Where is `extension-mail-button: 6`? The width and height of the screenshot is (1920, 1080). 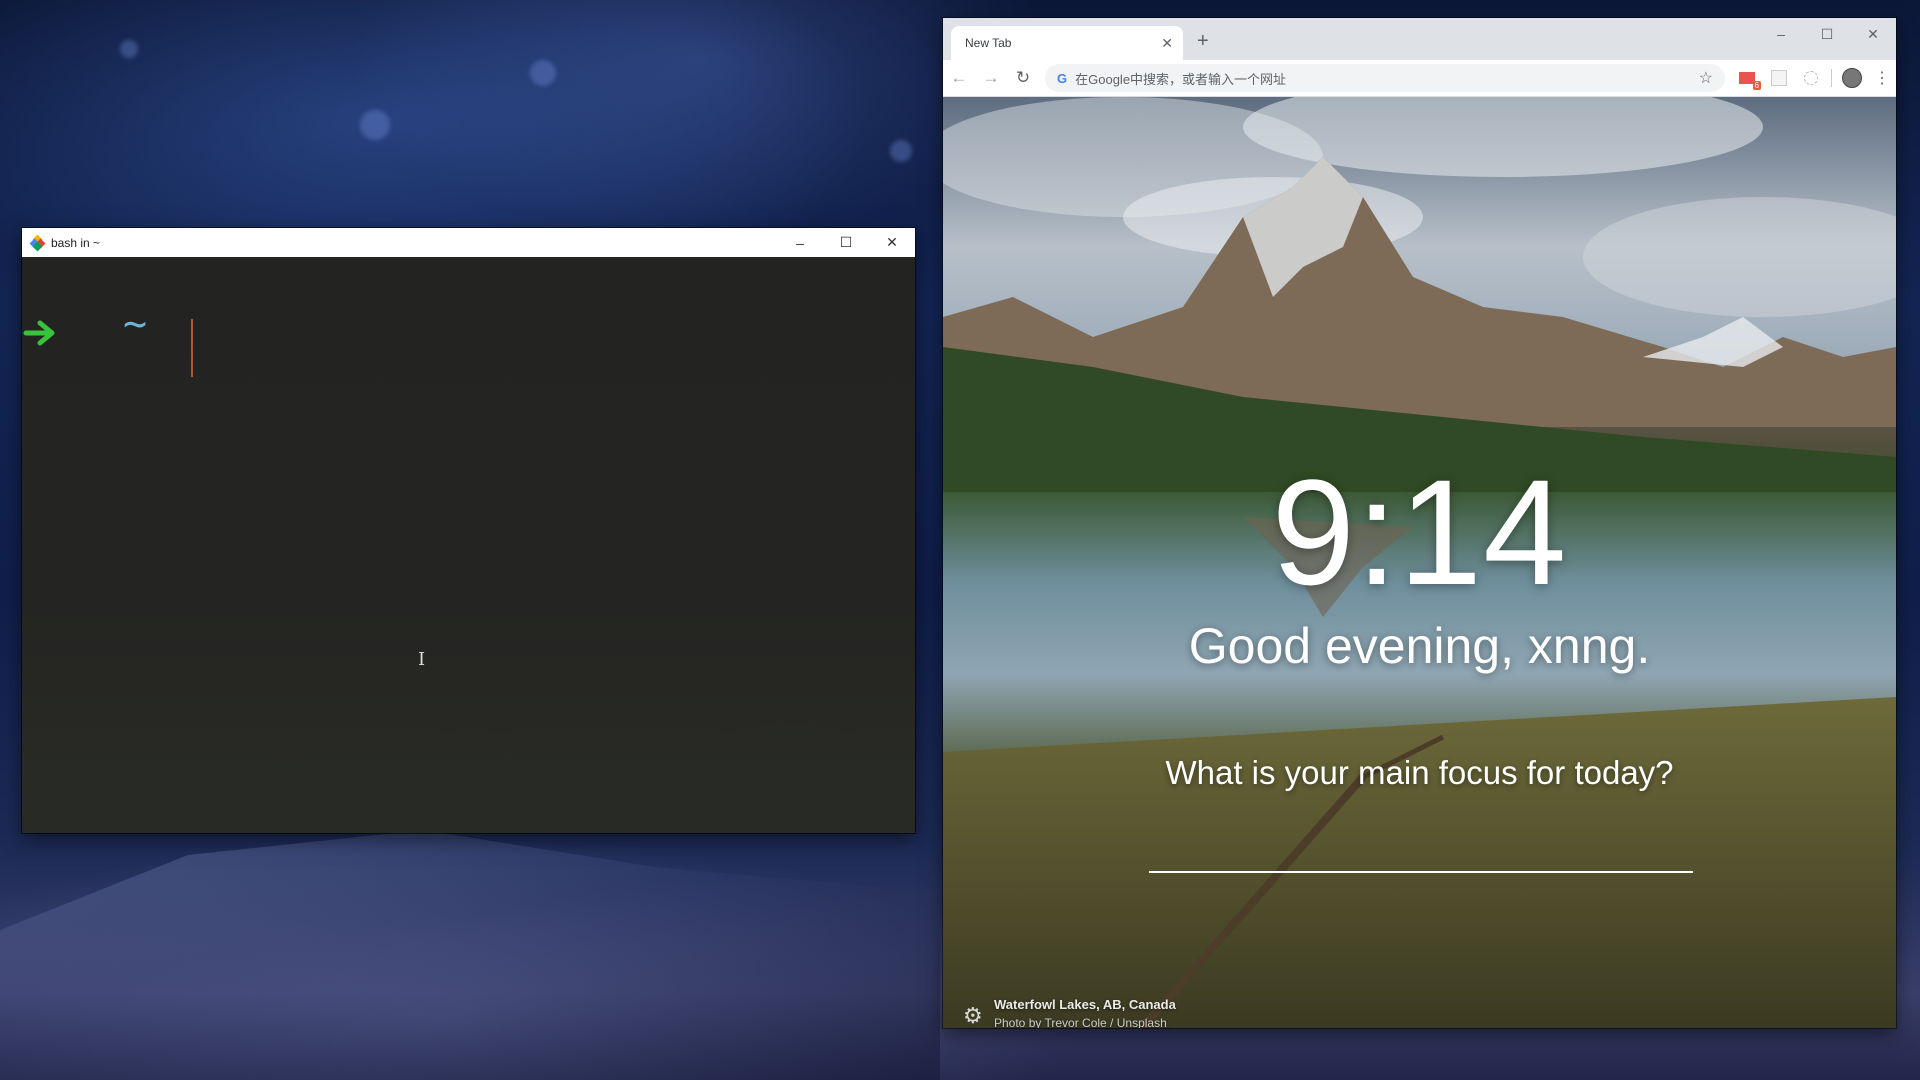 extension-mail-button: 6 is located at coordinates (1747, 81).